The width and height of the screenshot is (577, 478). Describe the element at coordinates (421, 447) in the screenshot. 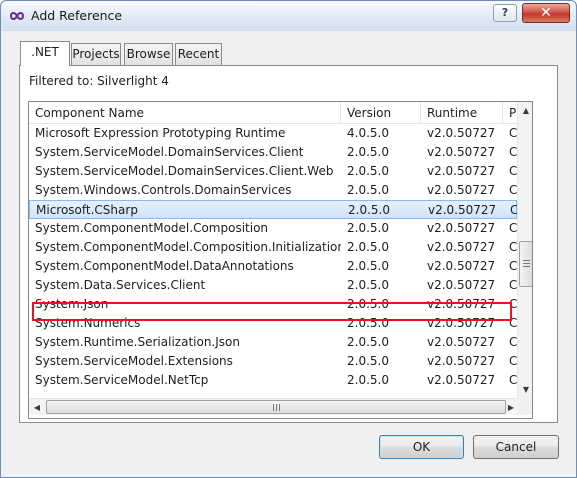

I see `ok-button: OK` at that location.